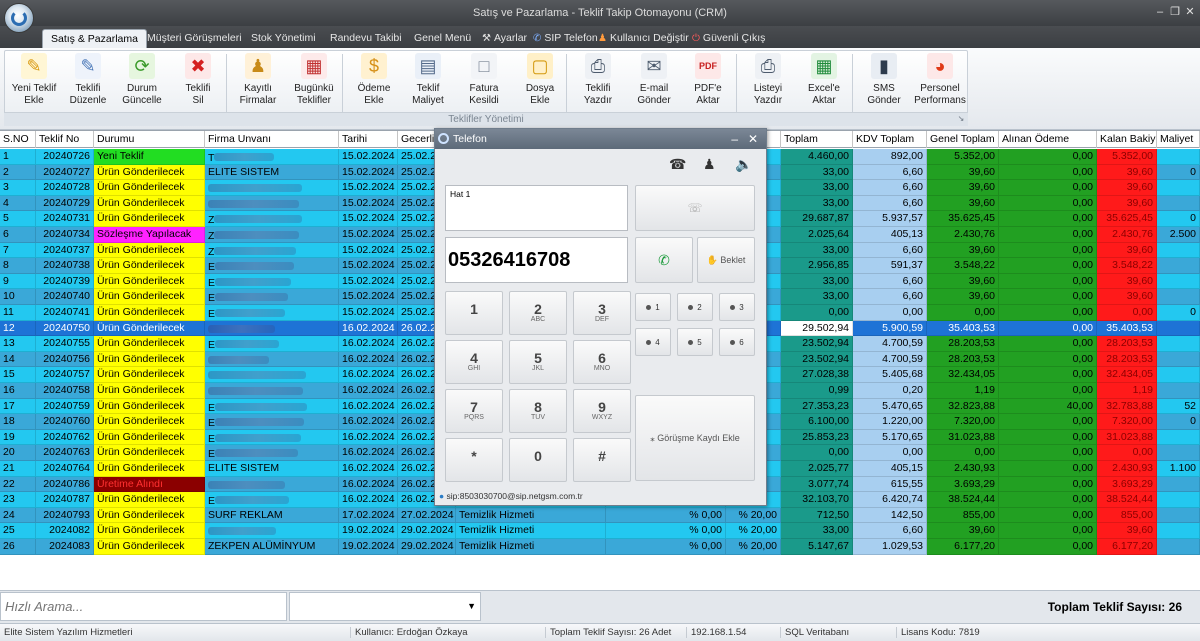  What do you see at coordinates (653, 307) in the screenshot?
I see `line-button-1: 1` at bounding box center [653, 307].